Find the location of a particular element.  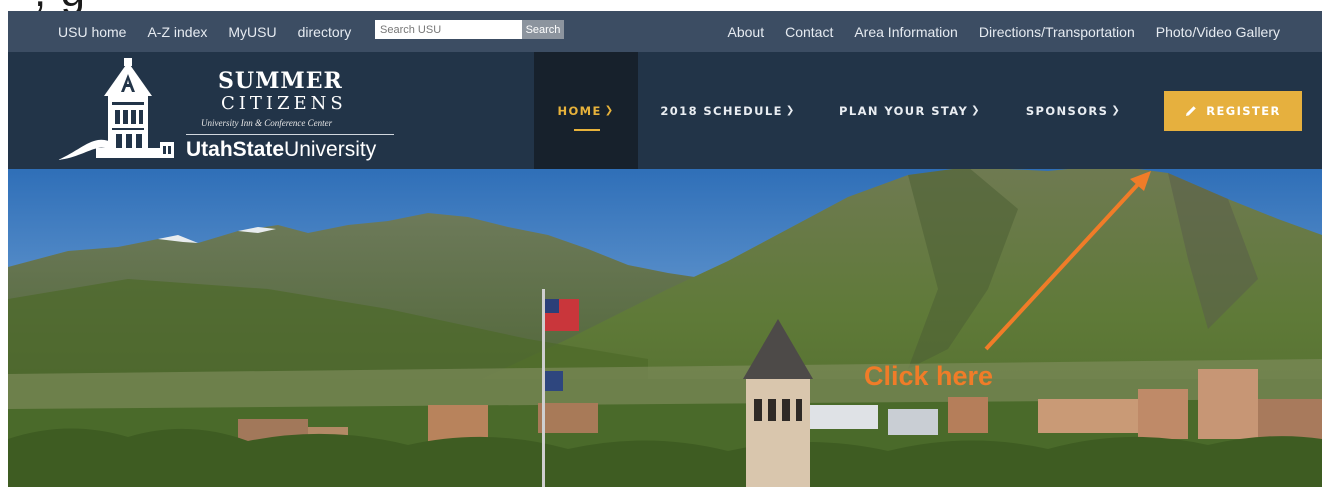

search-input is located at coordinates (448, 29).